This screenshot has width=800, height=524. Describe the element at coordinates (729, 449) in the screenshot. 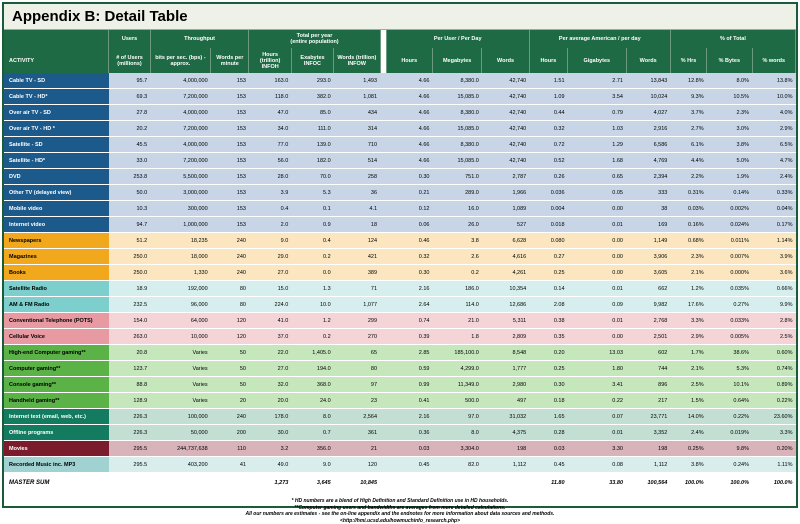

I see `table-cell: 9.8%` at that location.